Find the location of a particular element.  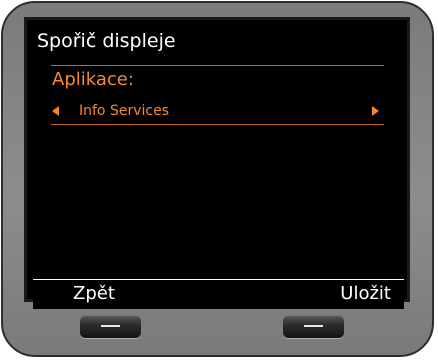

save-softkey-label: Uložit is located at coordinates (365, 294).